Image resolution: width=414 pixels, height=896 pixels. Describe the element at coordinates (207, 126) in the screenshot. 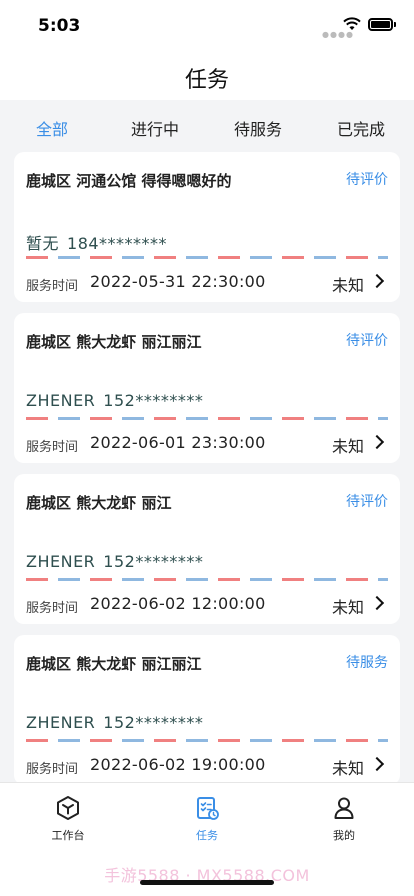

I see `filter-tabs: 全部 进行中 待服务 已完成` at that location.